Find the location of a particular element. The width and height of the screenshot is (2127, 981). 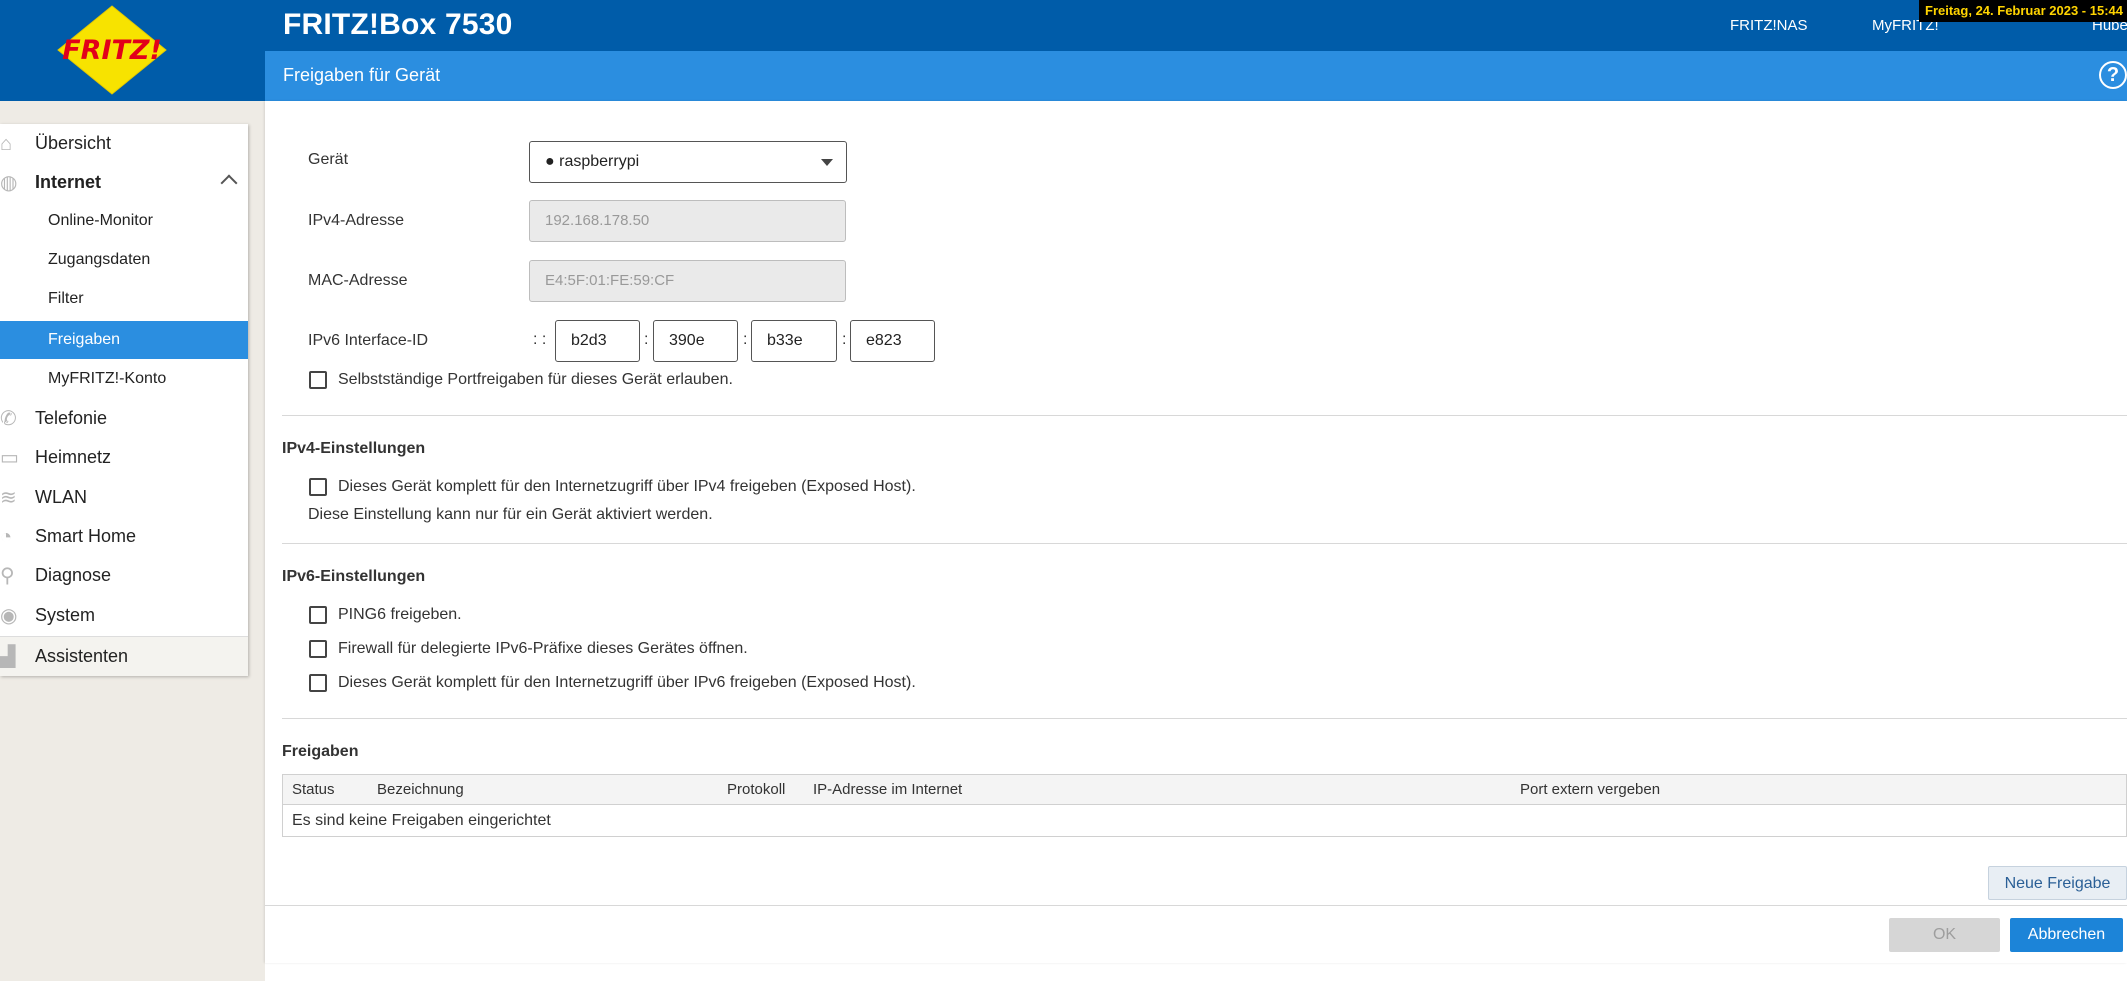

table-empty-row: Es sind keine Freigaben eingerichtet is located at coordinates (421, 820).